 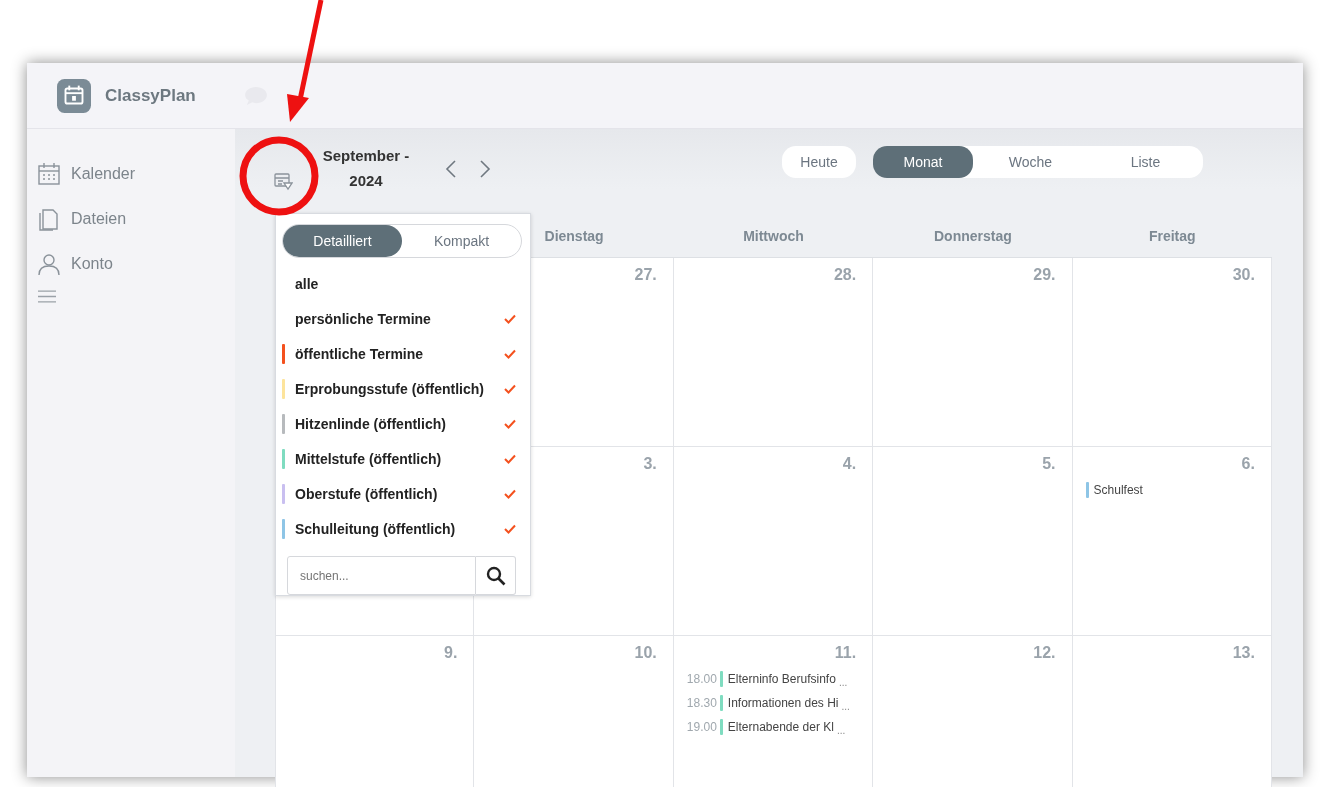 What do you see at coordinates (650, 464) in the screenshot?
I see `day-number: 3.` at bounding box center [650, 464].